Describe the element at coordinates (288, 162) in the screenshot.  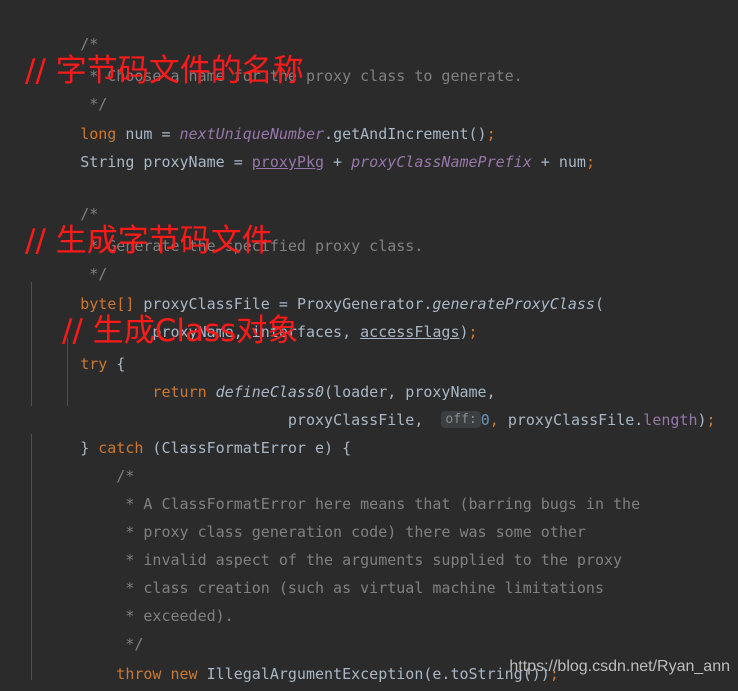
I see `field-proxypkg: proxyPkg` at that location.